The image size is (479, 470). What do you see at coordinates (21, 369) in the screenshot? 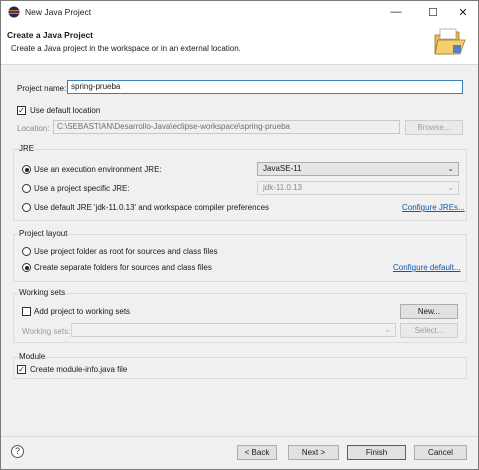
I see `create-module-info-checkbox: ✓` at bounding box center [21, 369].